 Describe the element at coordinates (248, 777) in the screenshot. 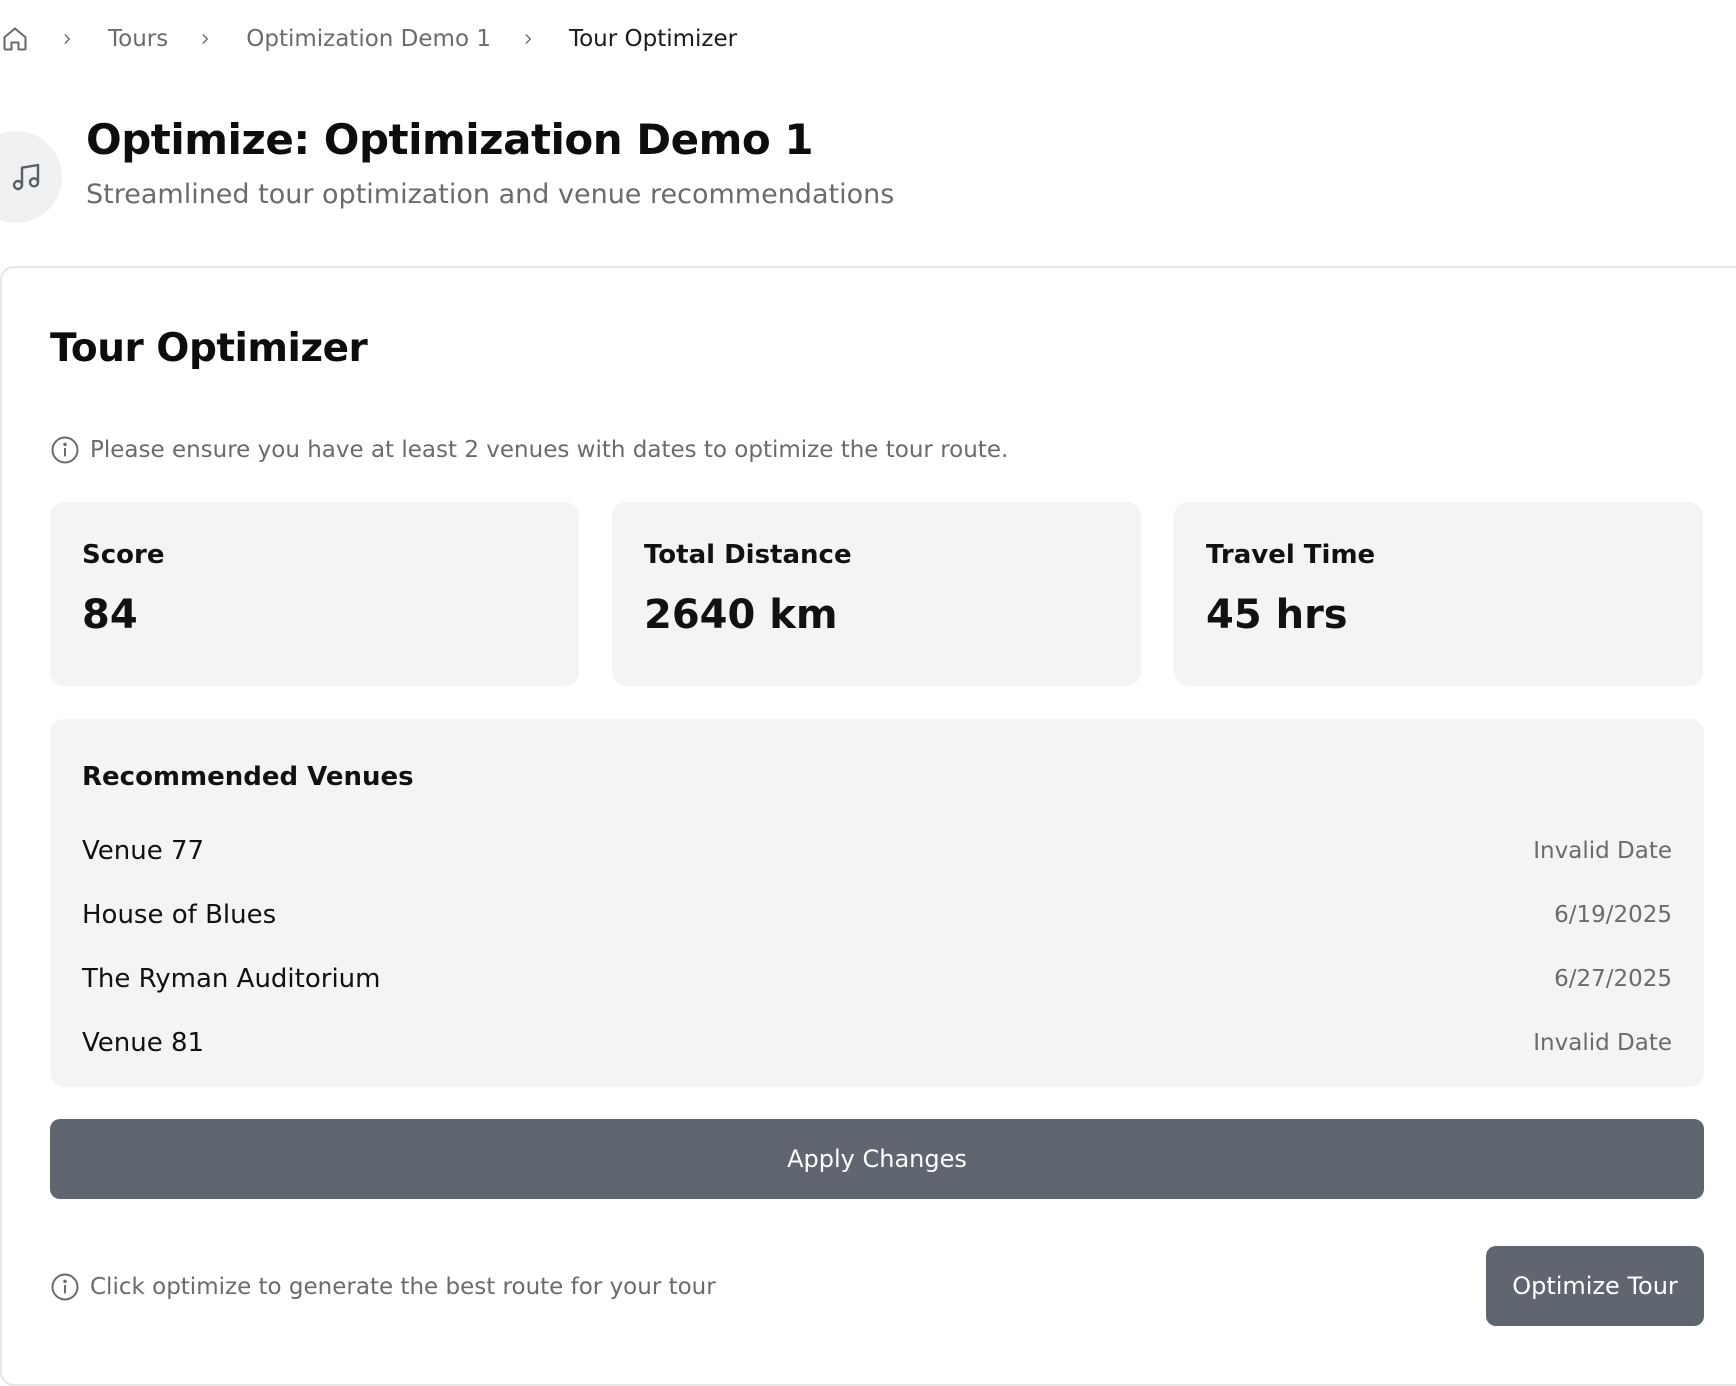

I see `recommended-venues-title: Recommended Venues` at that location.